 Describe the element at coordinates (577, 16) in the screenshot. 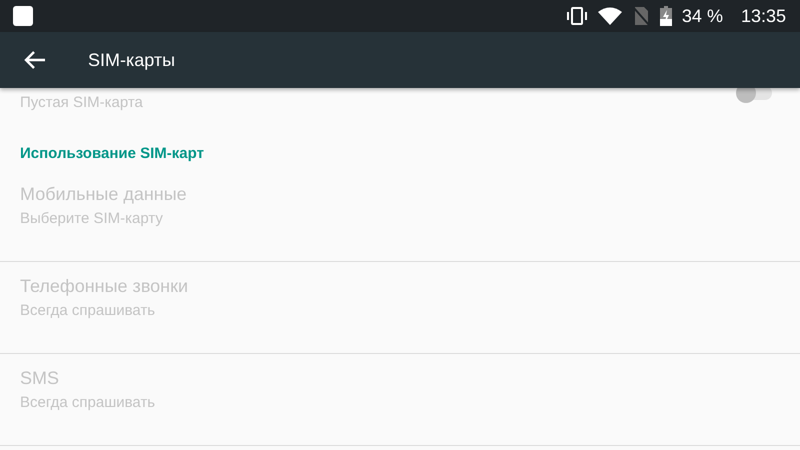

I see `vibrate-icon` at that location.